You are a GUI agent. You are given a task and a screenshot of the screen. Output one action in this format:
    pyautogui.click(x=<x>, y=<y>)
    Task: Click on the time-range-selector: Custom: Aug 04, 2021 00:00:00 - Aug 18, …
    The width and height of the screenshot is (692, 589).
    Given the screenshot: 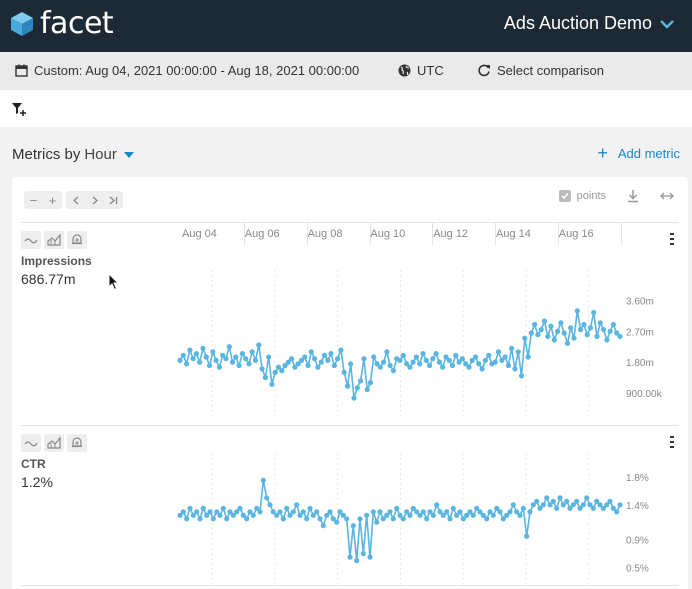 What is the action you would take?
    pyautogui.click(x=187, y=70)
    